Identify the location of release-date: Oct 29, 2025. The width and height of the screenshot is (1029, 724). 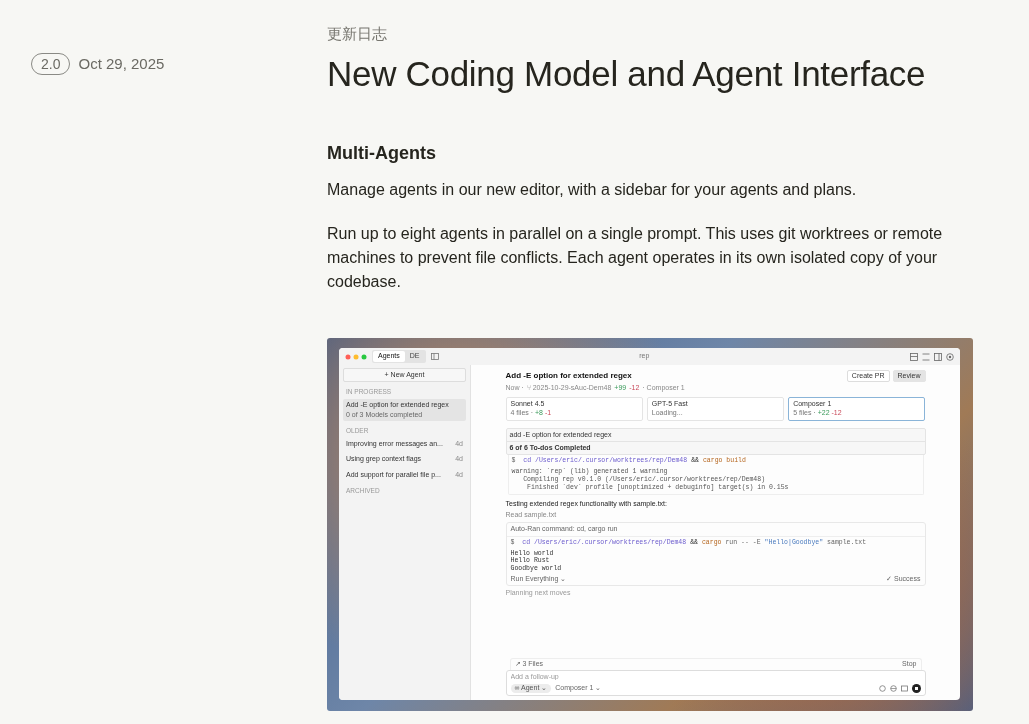
(121, 64).